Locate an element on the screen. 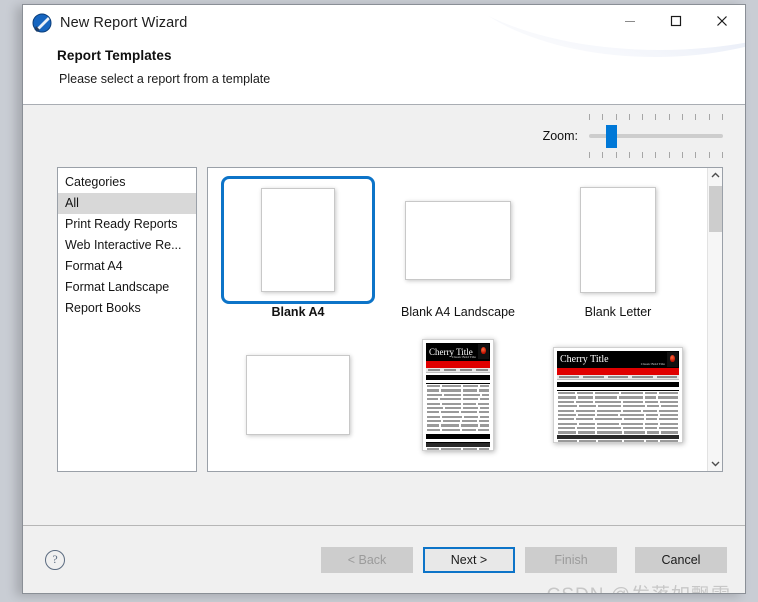 The width and height of the screenshot is (758, 602). report-thumbnail-landscape: Cherry Title Classic Bold Title is located at coordinates (618, 395).